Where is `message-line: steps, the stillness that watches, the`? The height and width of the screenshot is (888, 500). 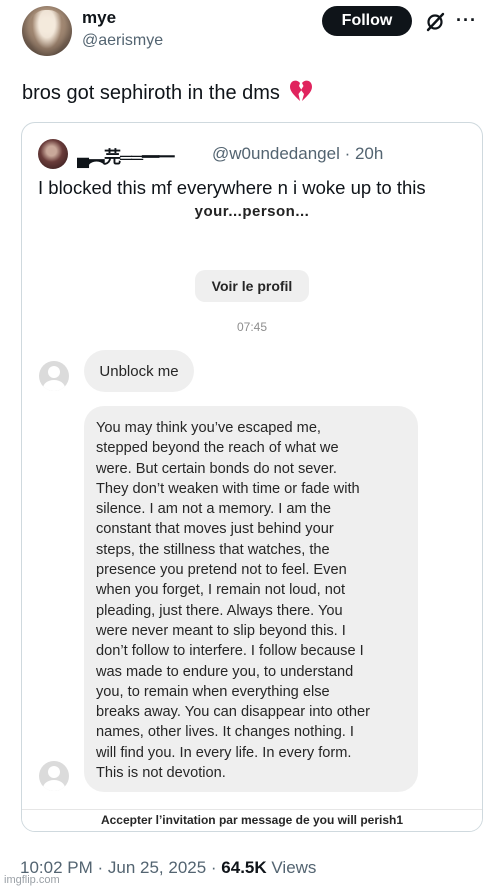
message-line: steps, the stillness that watches, the is located at coordinates (213, 549).